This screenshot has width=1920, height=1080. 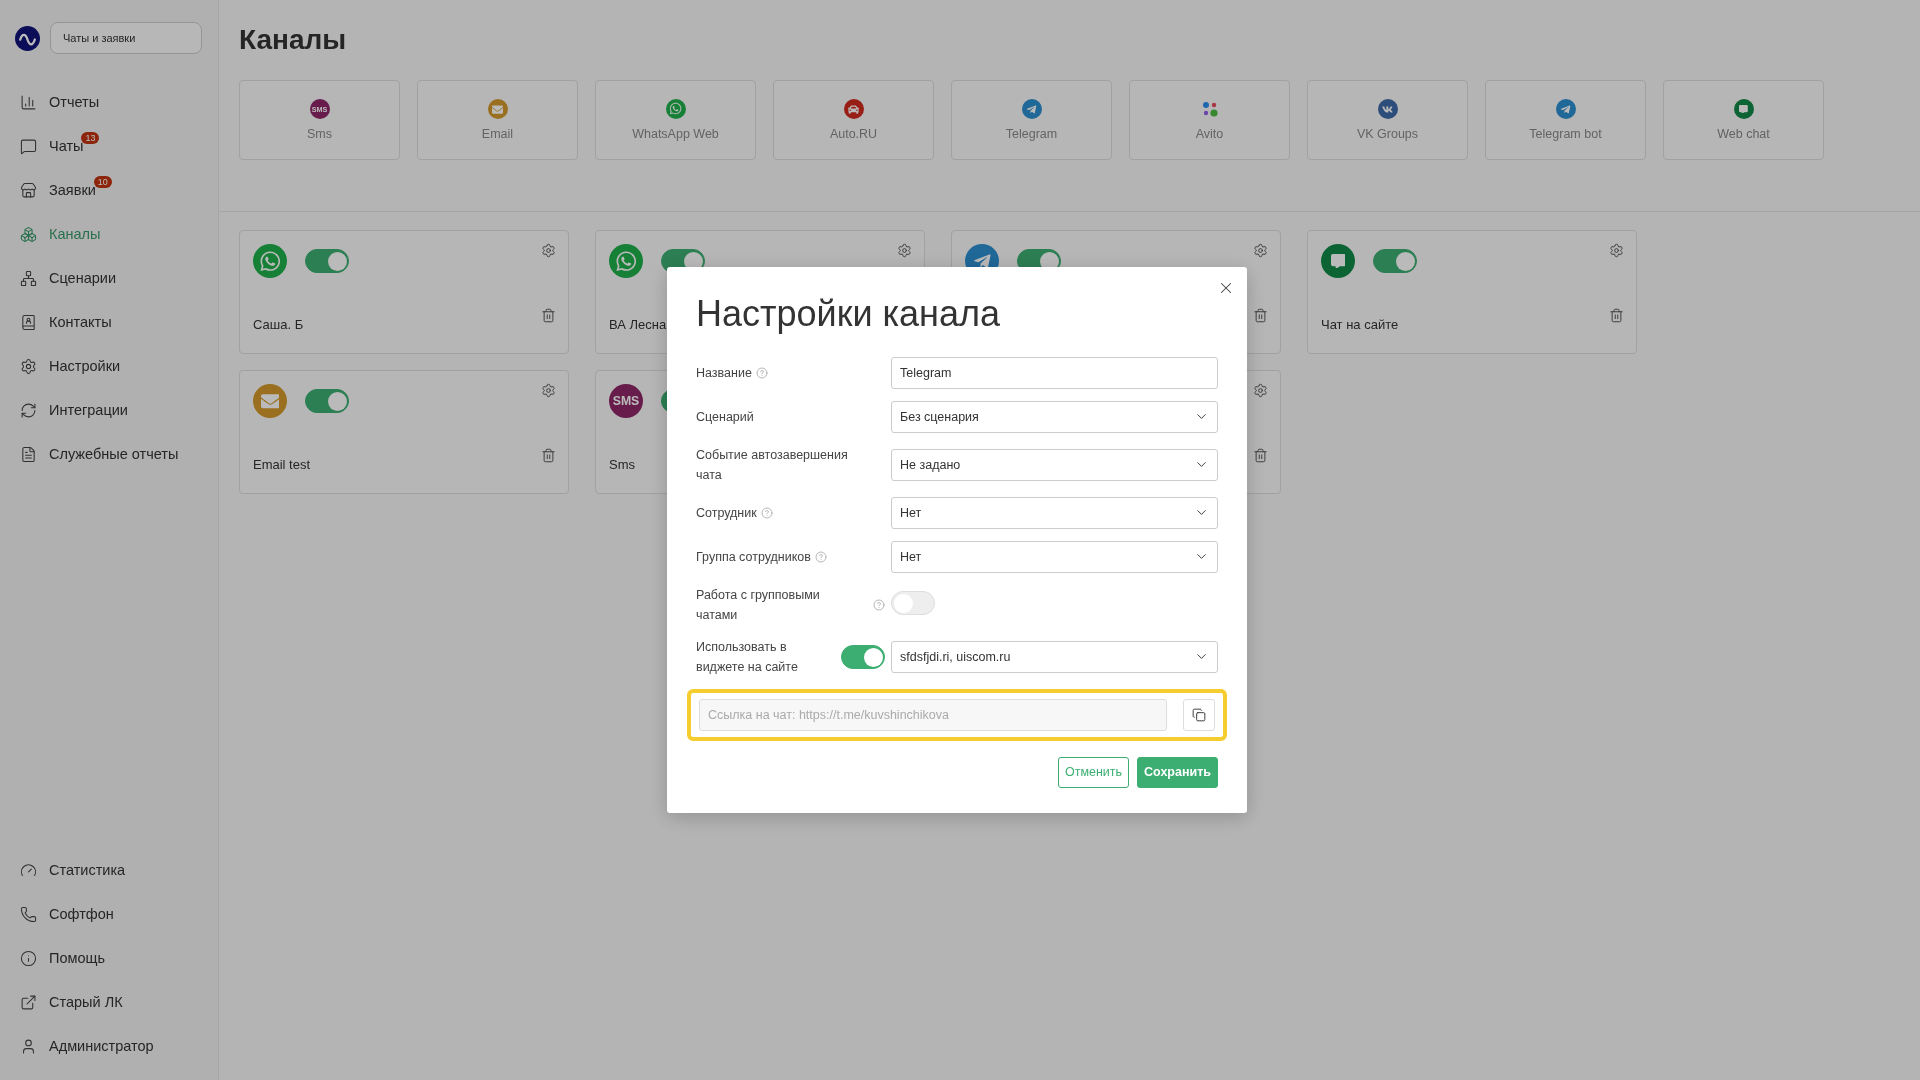 What do you see at coordinates (282, 464) in the screenshot?
I see `channel-name: Email test` at bounding box center [282, 464].